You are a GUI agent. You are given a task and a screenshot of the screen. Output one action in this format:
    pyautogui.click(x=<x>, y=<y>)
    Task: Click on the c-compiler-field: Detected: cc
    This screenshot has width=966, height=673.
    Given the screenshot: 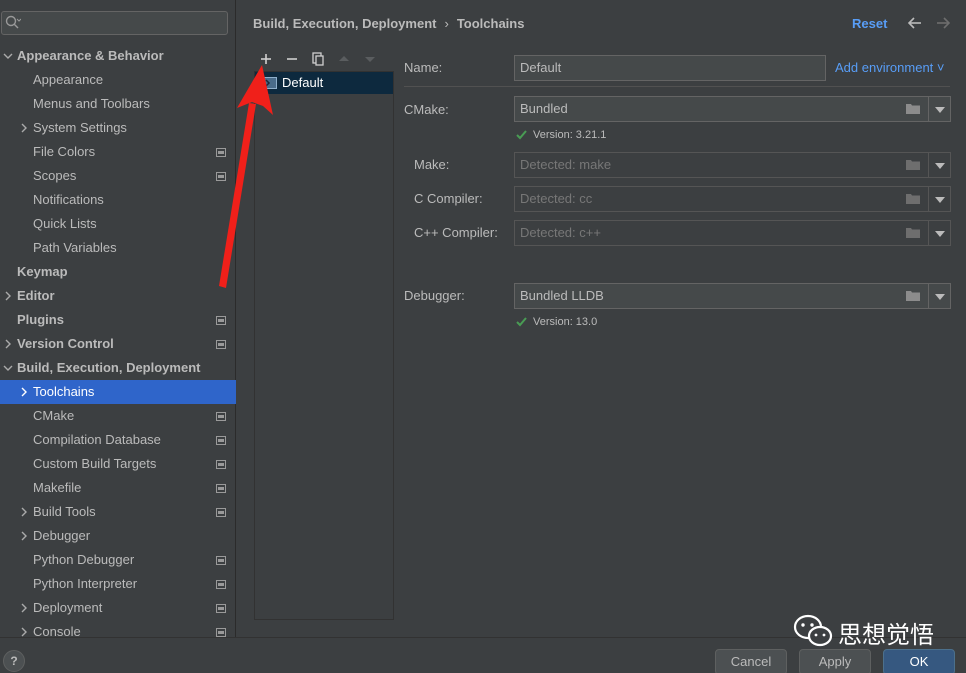 What is the action you would take?
    pyautogui.click(x=721, y=199)
    